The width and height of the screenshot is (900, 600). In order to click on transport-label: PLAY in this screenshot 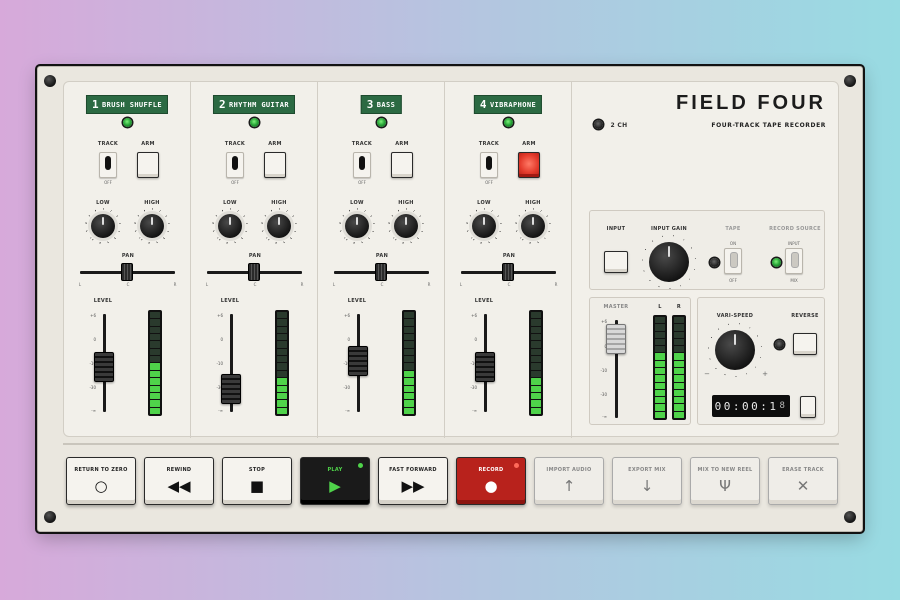, I will do `click(335, 470)`.